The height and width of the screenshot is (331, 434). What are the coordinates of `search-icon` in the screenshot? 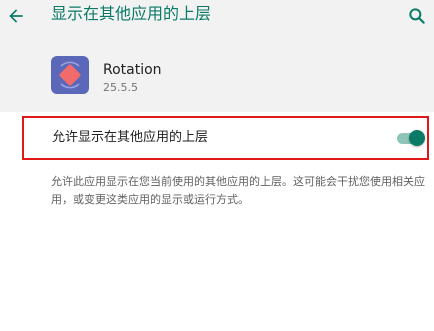 It's located at (417, 16).